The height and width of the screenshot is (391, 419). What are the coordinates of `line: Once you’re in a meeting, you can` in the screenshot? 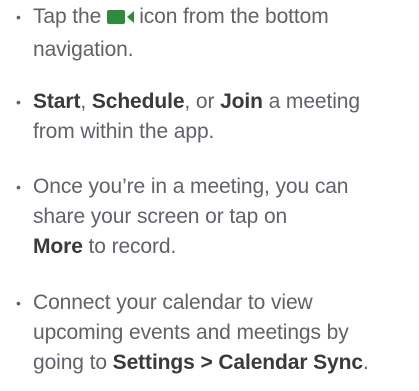 It's located at (217, 187).